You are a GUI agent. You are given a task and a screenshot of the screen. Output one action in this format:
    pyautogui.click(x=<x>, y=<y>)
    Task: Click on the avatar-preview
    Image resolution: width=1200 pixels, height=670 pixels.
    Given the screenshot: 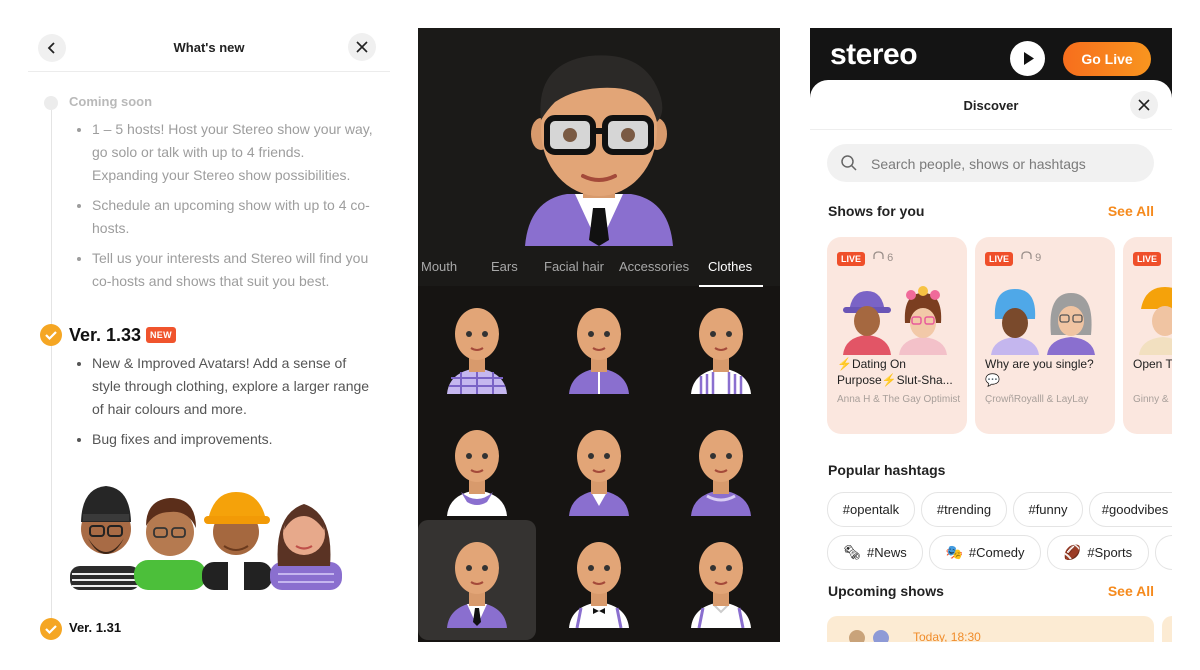 What is the action you would take?
    pyautogui.click(x=599, y=150)
    